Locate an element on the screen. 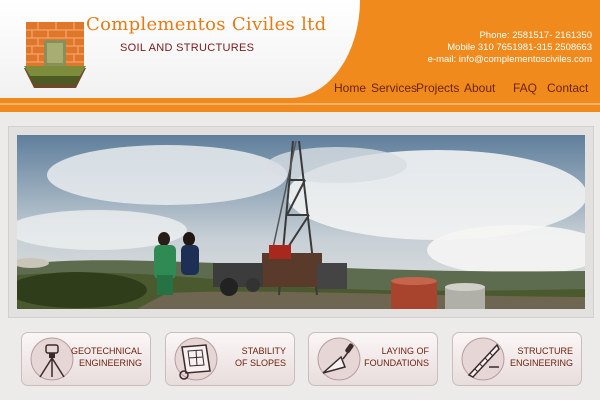 Image resolution: width=600 pixels, height=400 pixels. nav-contact: Contact is located at coordinates (567, 88).